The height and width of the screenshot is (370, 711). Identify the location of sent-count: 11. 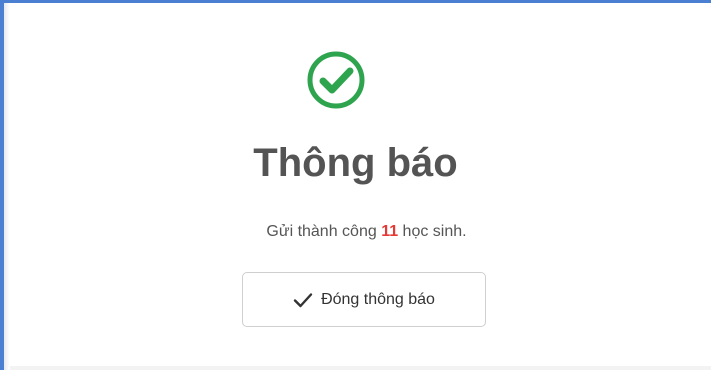
(390, 231).